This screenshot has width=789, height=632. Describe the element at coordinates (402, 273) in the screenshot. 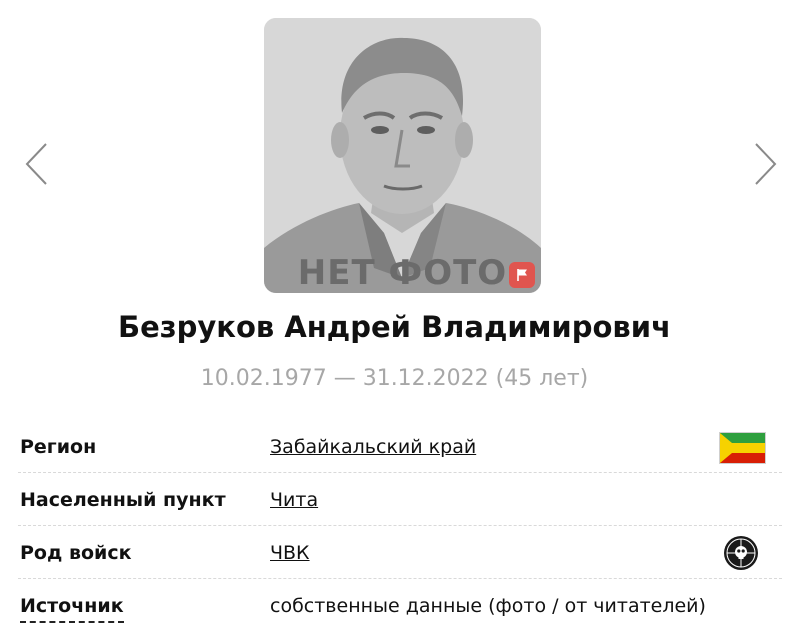

I see `no-photo-label: НЕТ ФОТО` at that location.